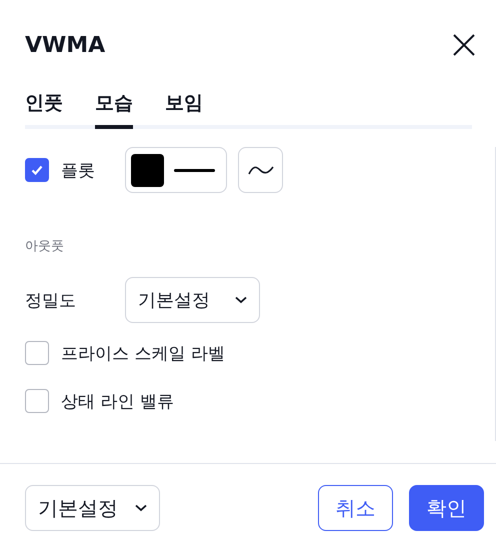 The width and height of the screenshot is (496, 537). What do you see at coordinates (184, 106) in the screenshot?
I see `tab: 보임` at bounding box center [184, 106].